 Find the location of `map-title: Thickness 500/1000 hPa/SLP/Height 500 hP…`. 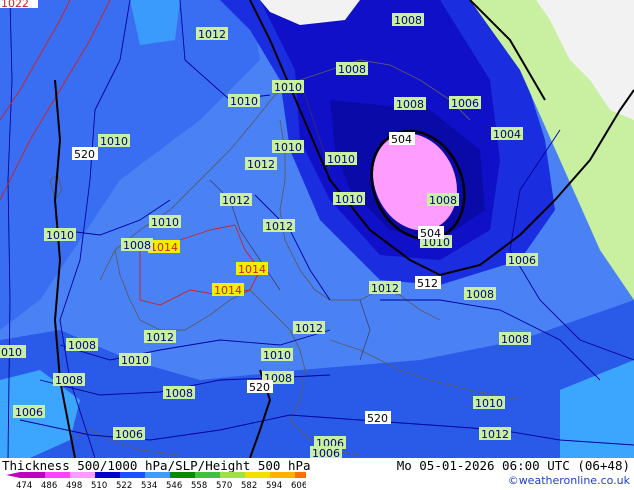

map-title: Thickness 500/1000 hPa/SLP/Height 500 hP… is located at coordinates (156, 465).